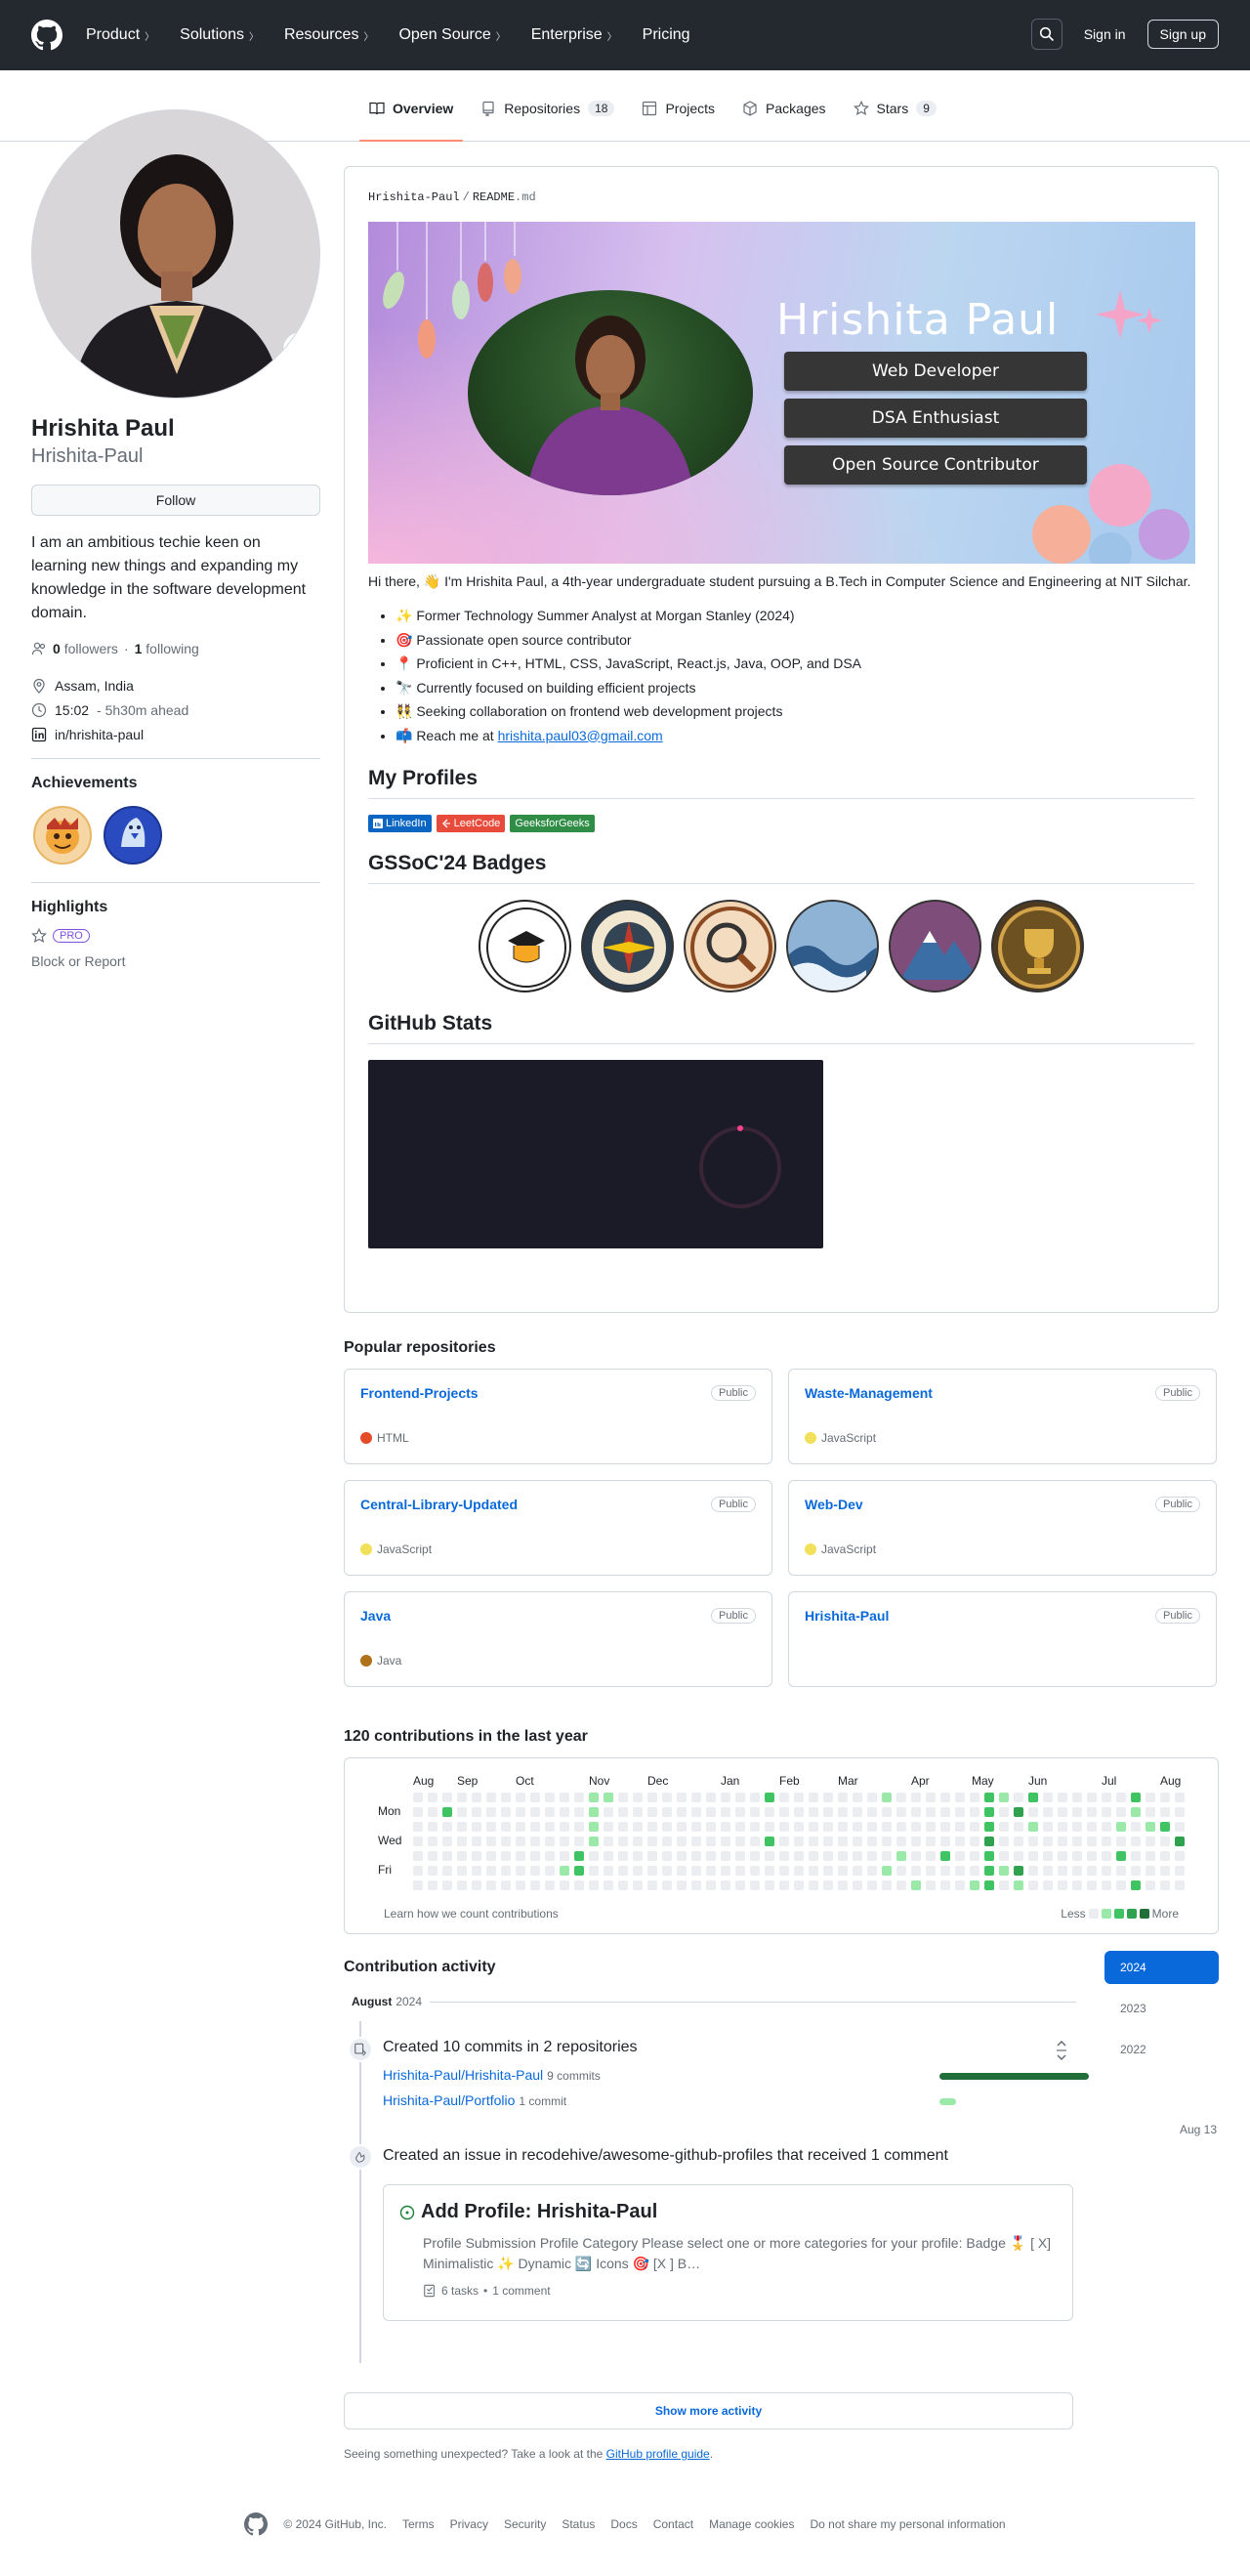 Image resolution: width=1250 pixels, height=2576 pixels. Describe the element at coordinates (469, 2524) in the screenshot. I see `footer-privacy-link: Privacy` at that location.